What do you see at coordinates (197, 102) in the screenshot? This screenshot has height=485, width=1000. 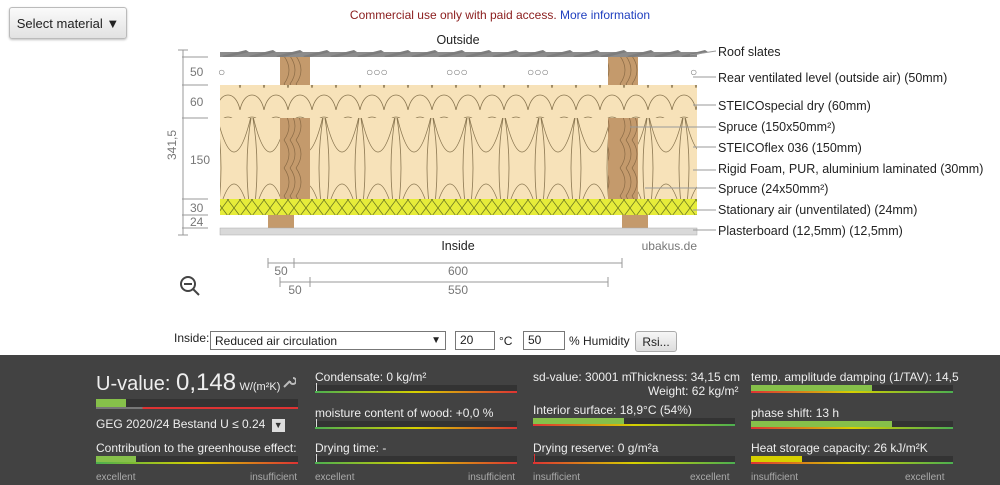 I see `layer-thickness: 60` at bounding box center [197, 102].